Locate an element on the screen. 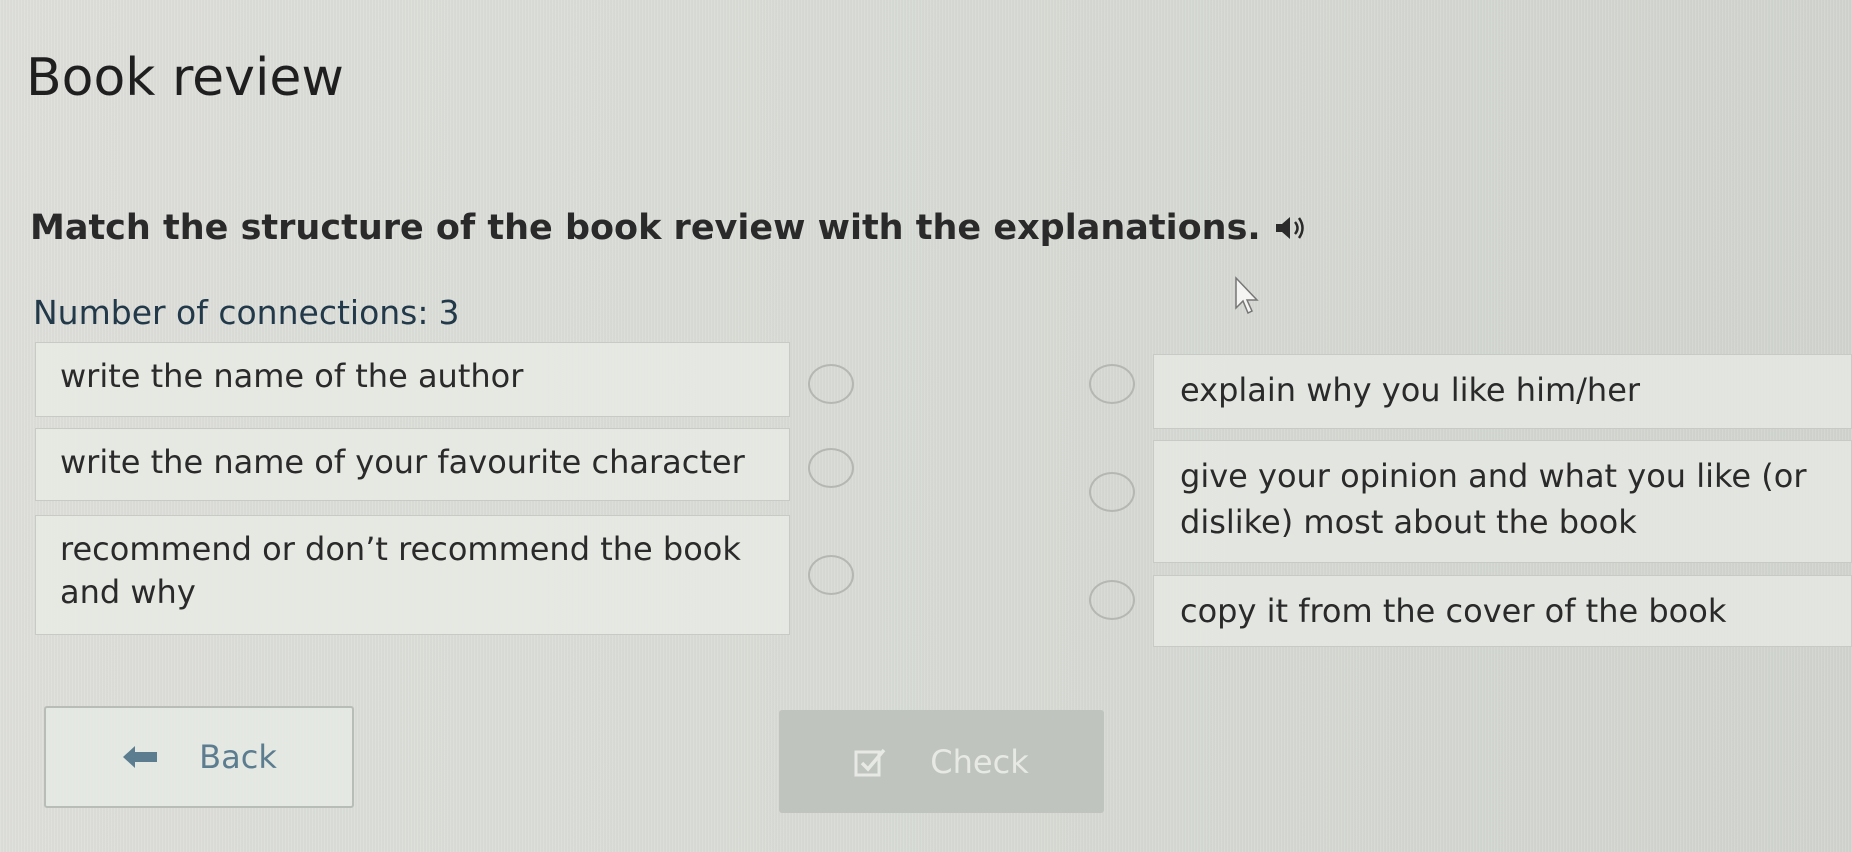  left-item-line: write the name of the author is located at coordinates (292, 376).